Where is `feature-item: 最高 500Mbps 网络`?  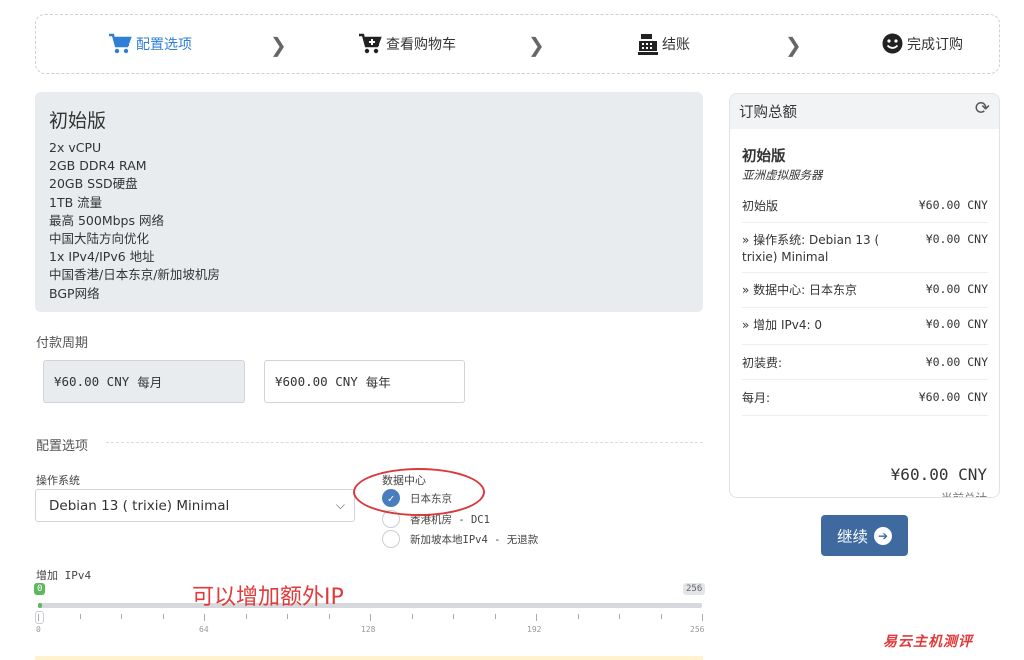 feature-item: 最高 500Mbps 网络 is located at coordinates (106, 220).